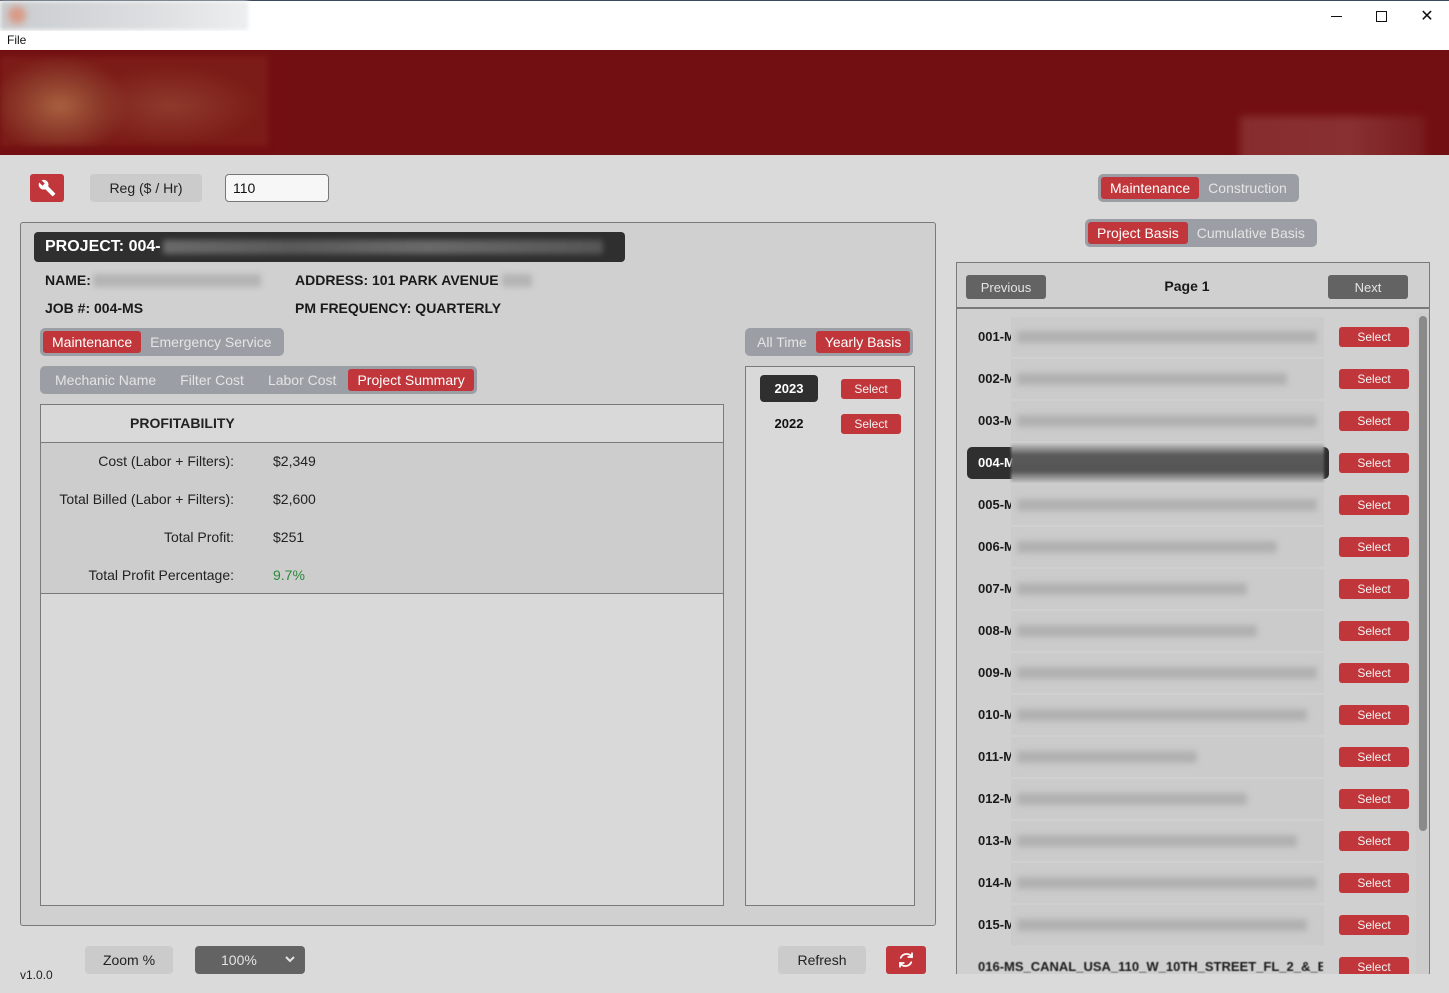  Describe the element at coordinates (1148, 505) in the screenshot. I see `list-item: 005-M` at that location.